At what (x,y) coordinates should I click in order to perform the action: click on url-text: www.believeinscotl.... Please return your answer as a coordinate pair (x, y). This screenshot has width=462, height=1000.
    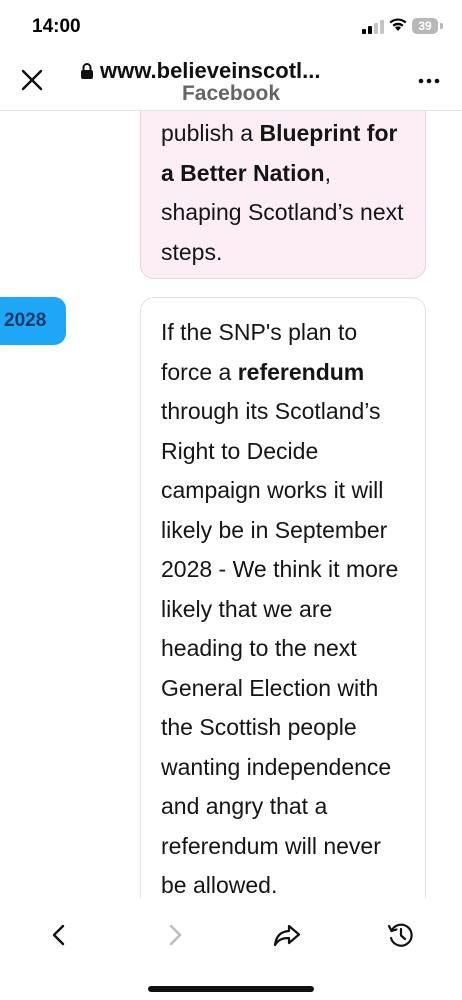
    Looking at the image, I should click on (210, 70).